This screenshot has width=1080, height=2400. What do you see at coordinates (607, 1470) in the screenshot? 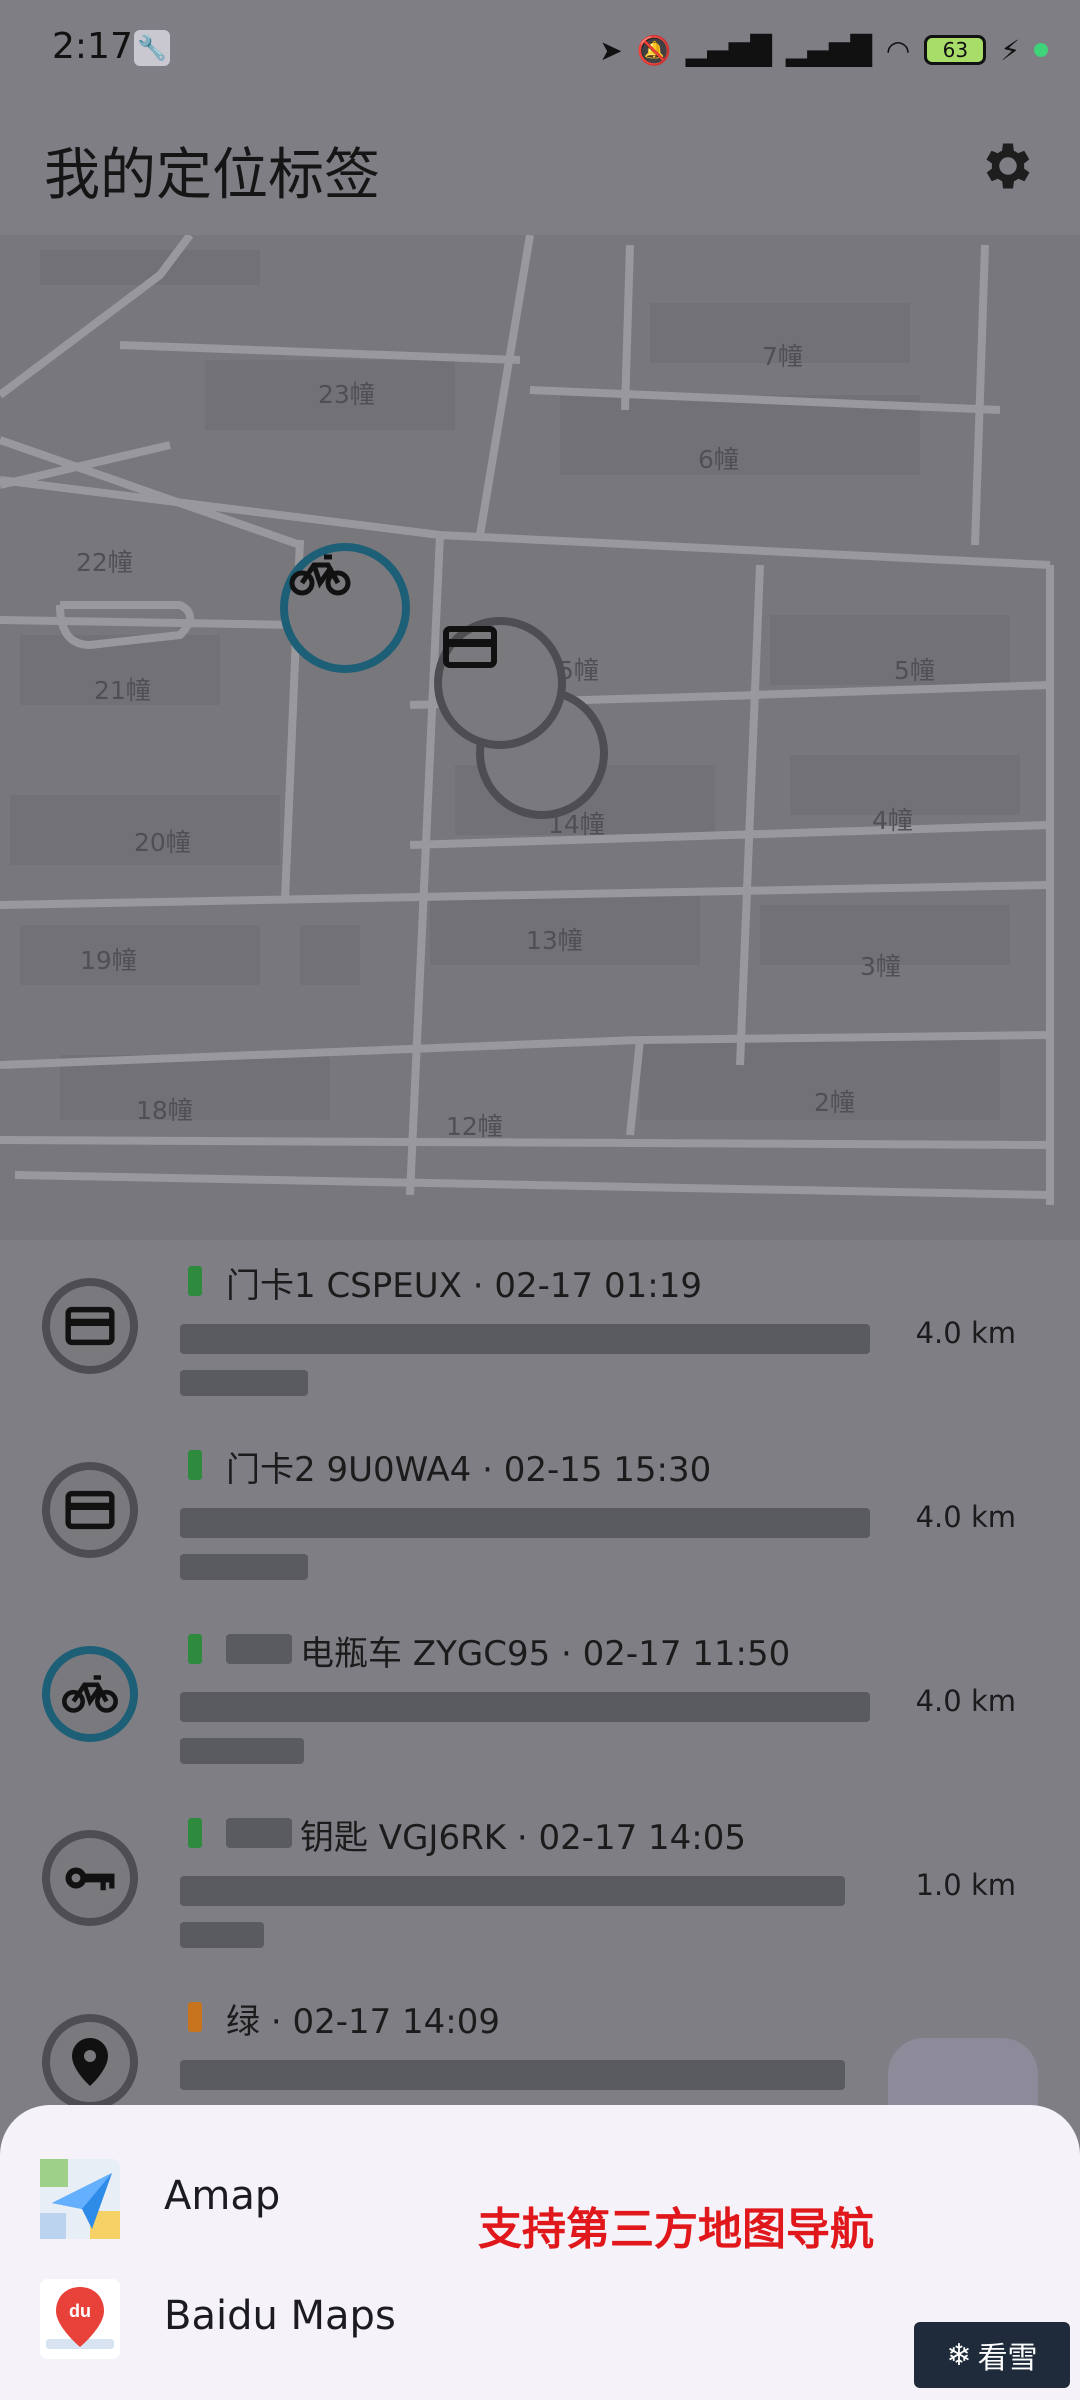
I see `tag-time: 02-15 15:30` at bounding box center [607, 1470].